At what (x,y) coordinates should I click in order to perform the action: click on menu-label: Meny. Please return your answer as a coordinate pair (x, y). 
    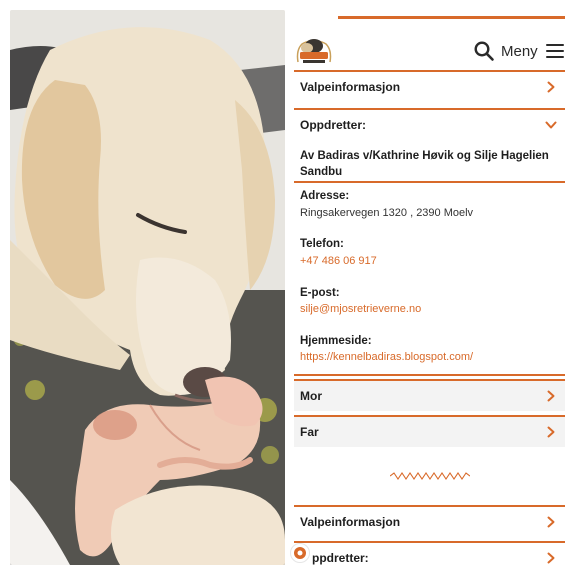
    Looking at the image, I should click on (519, 51).